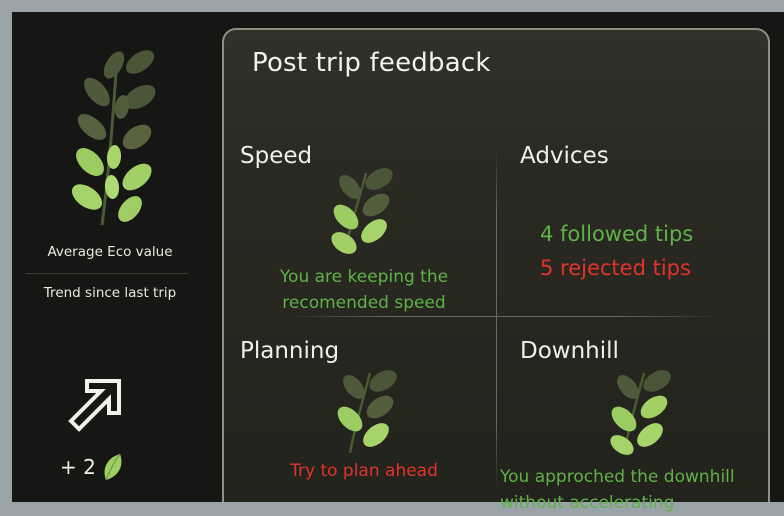 This screenshot has height=516, width=784. Describe the element at coordinates (107, 273) in the screenshot. I see `sidebar-divider` at that location.